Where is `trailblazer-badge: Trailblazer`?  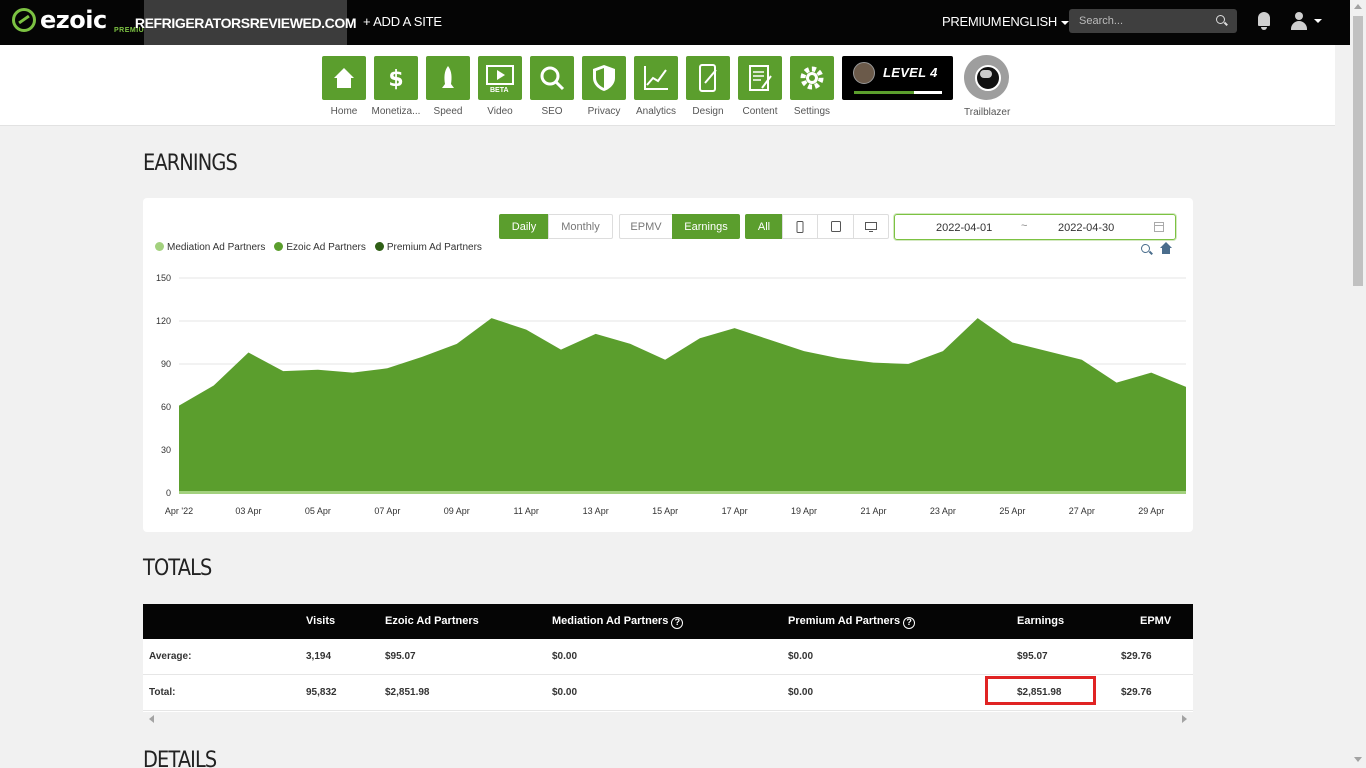 trailblazer-badge: Trailblazer is located at coordinates (987, 86).